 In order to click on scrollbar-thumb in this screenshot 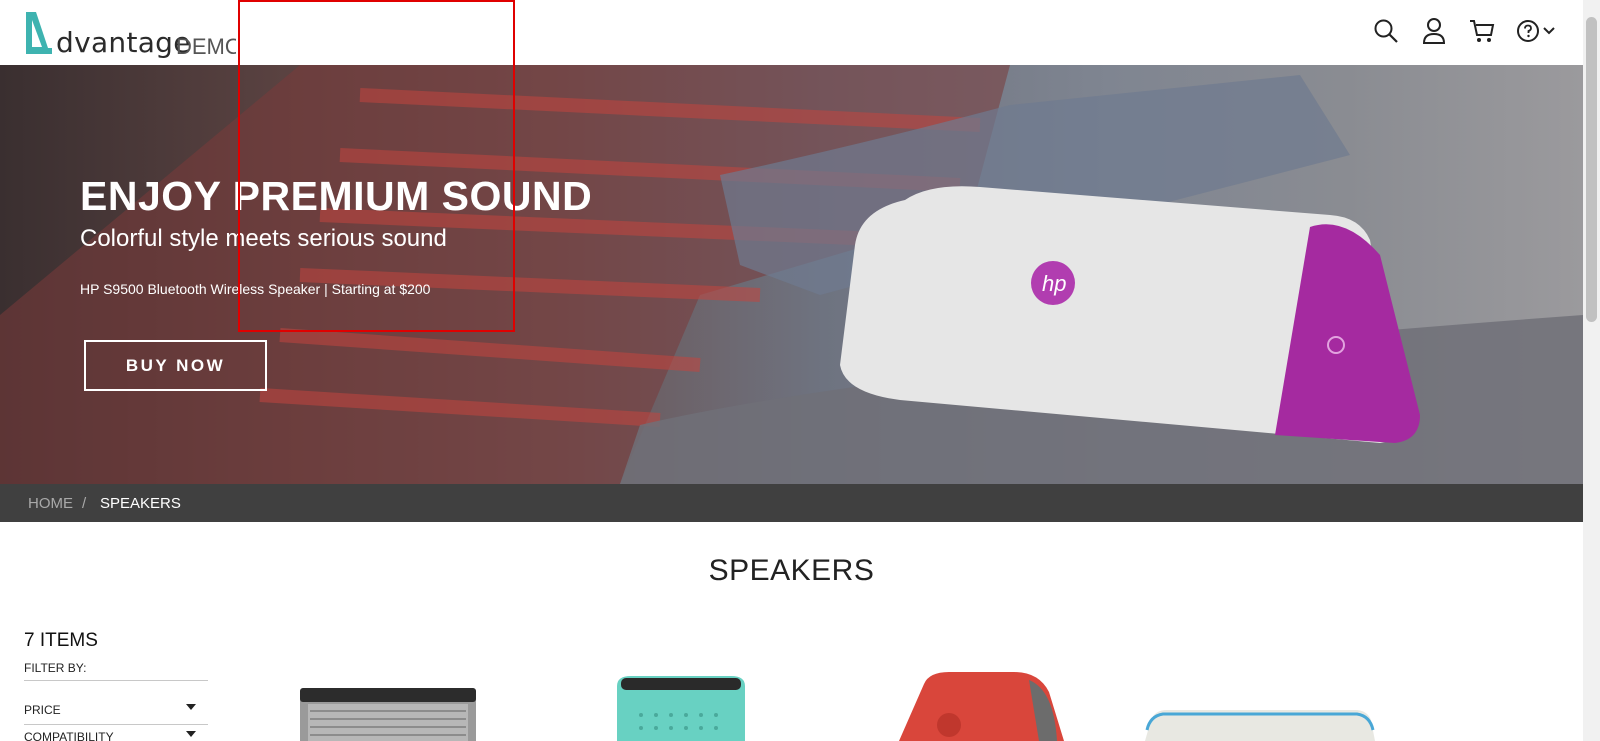, I will do `click(1591, 169)`.